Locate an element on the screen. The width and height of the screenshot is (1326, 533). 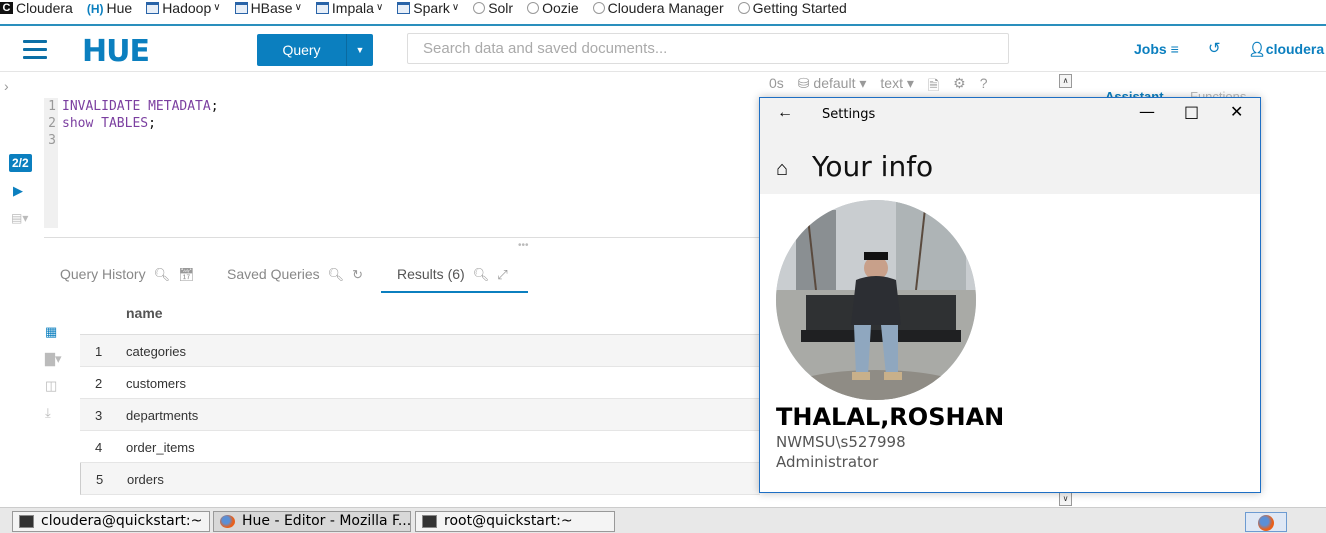
gear-icon: ⚙ is located at coordinates (959, 87).